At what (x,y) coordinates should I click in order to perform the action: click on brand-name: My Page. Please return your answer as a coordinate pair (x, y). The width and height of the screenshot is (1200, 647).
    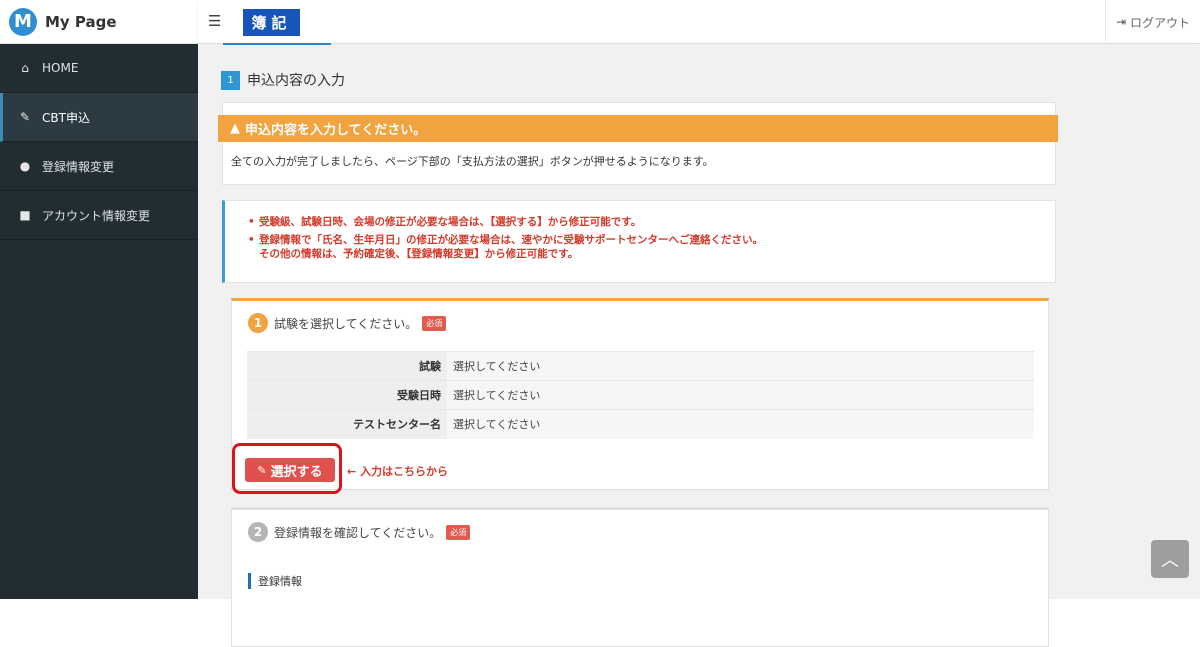
    Looking at the image, I should click on (81, 21).